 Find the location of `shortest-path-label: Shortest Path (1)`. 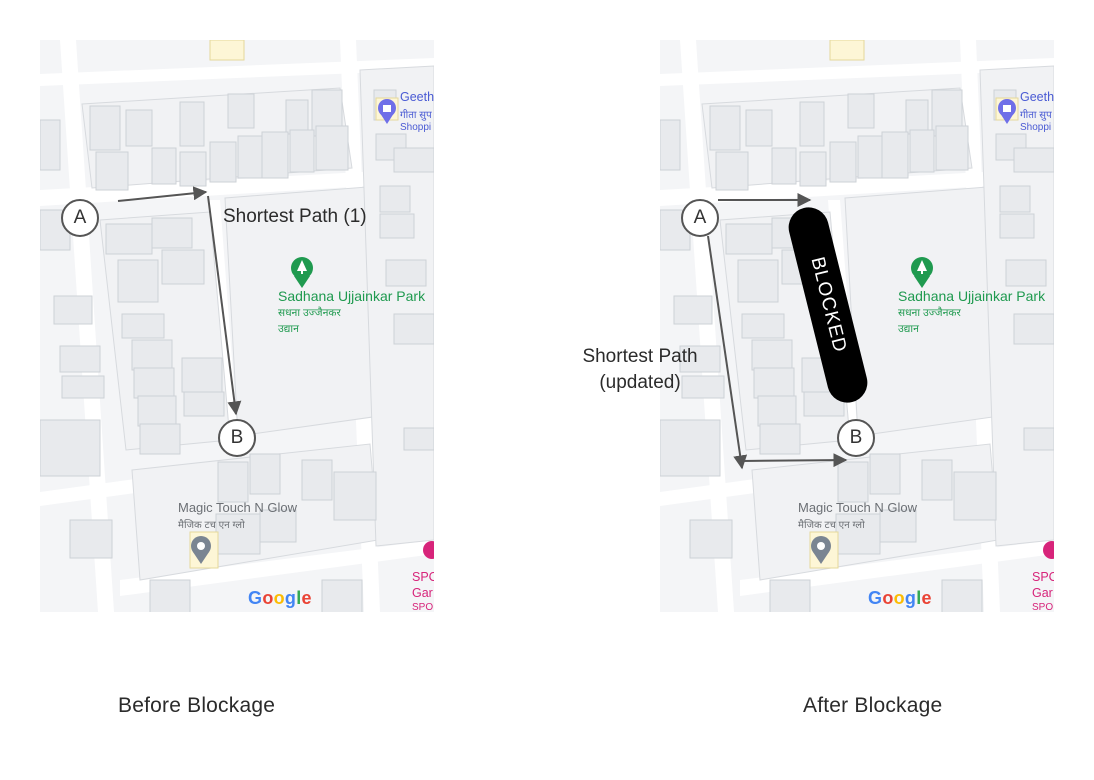

shortest-path-label: Shortest Path (1) is located at coordinates (295, 216).